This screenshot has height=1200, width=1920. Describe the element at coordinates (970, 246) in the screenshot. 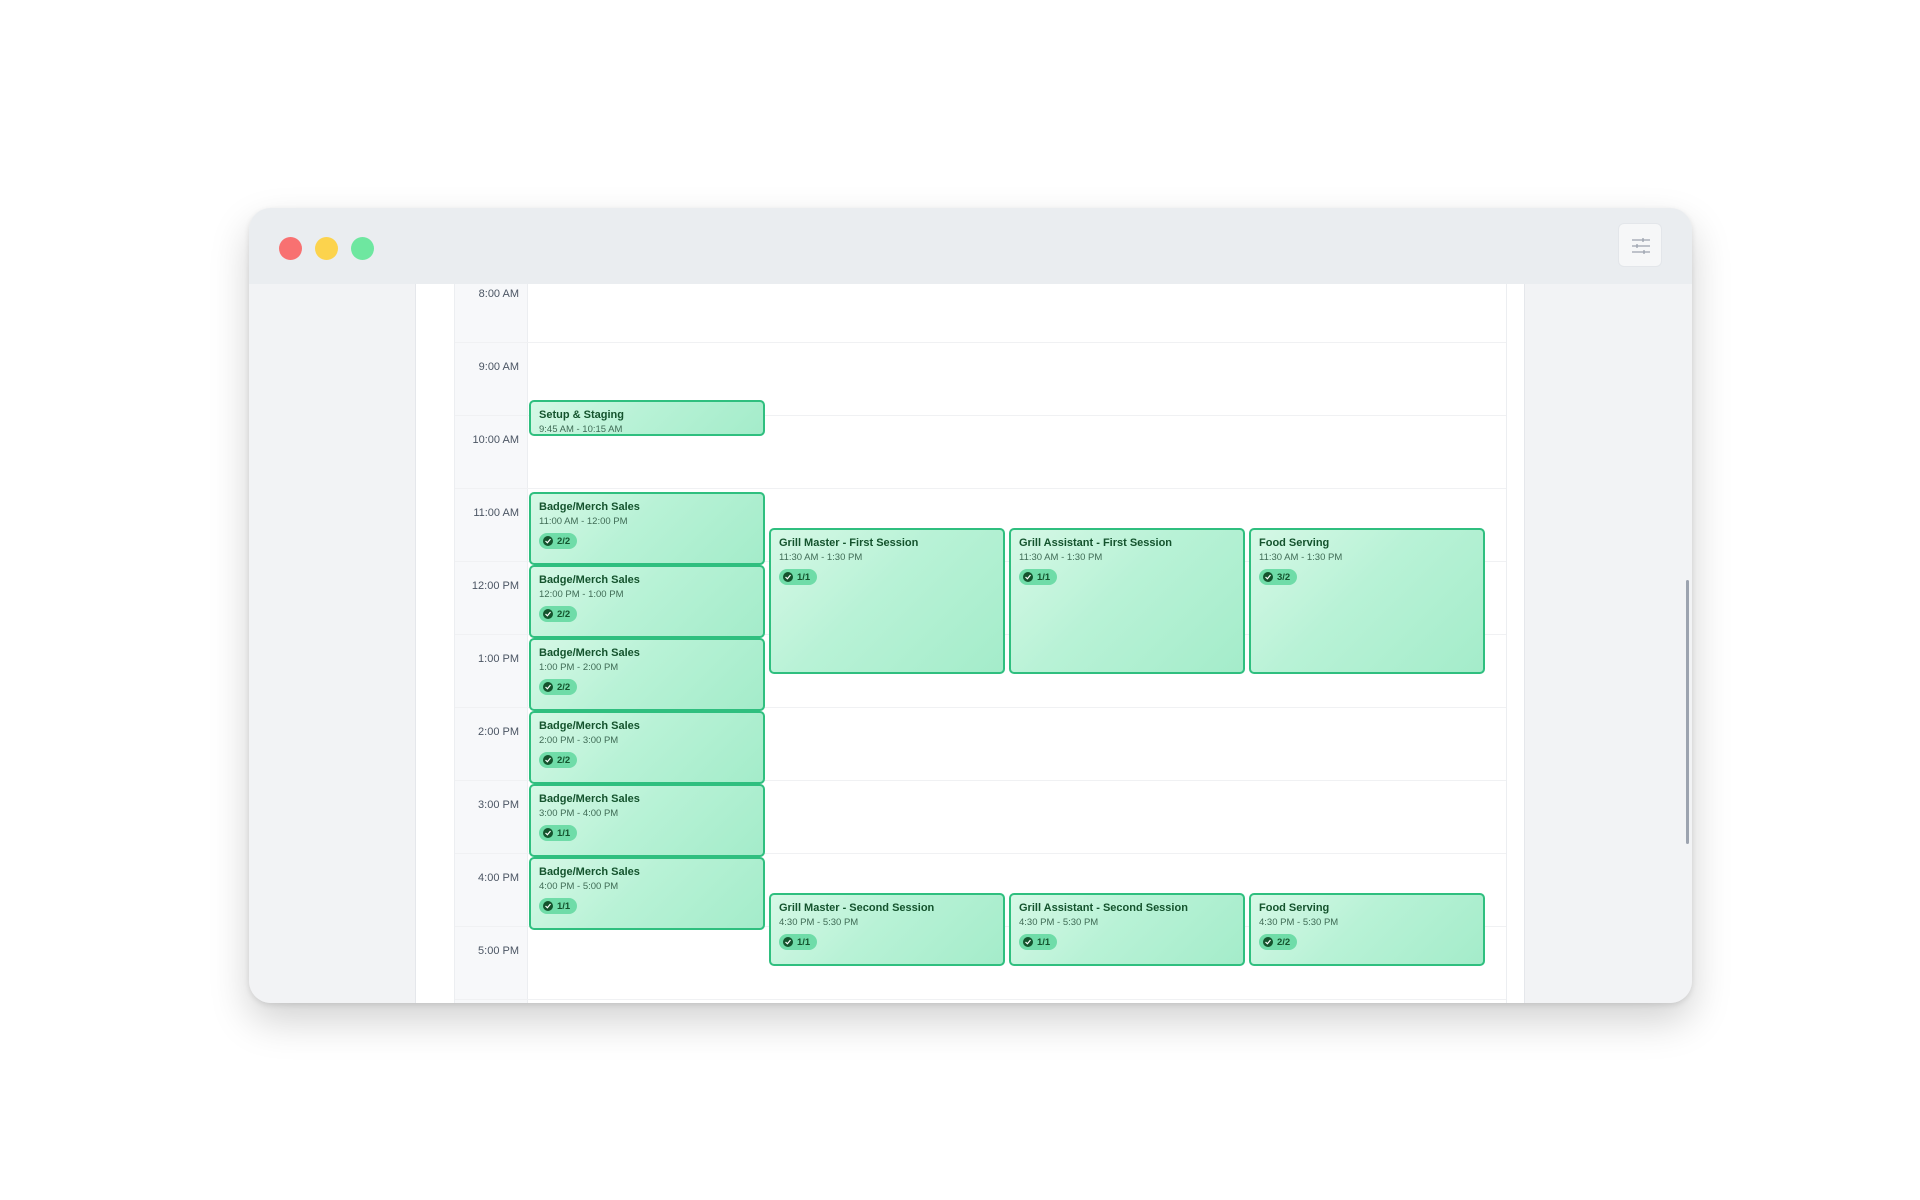

I see `title-bar` at that location.